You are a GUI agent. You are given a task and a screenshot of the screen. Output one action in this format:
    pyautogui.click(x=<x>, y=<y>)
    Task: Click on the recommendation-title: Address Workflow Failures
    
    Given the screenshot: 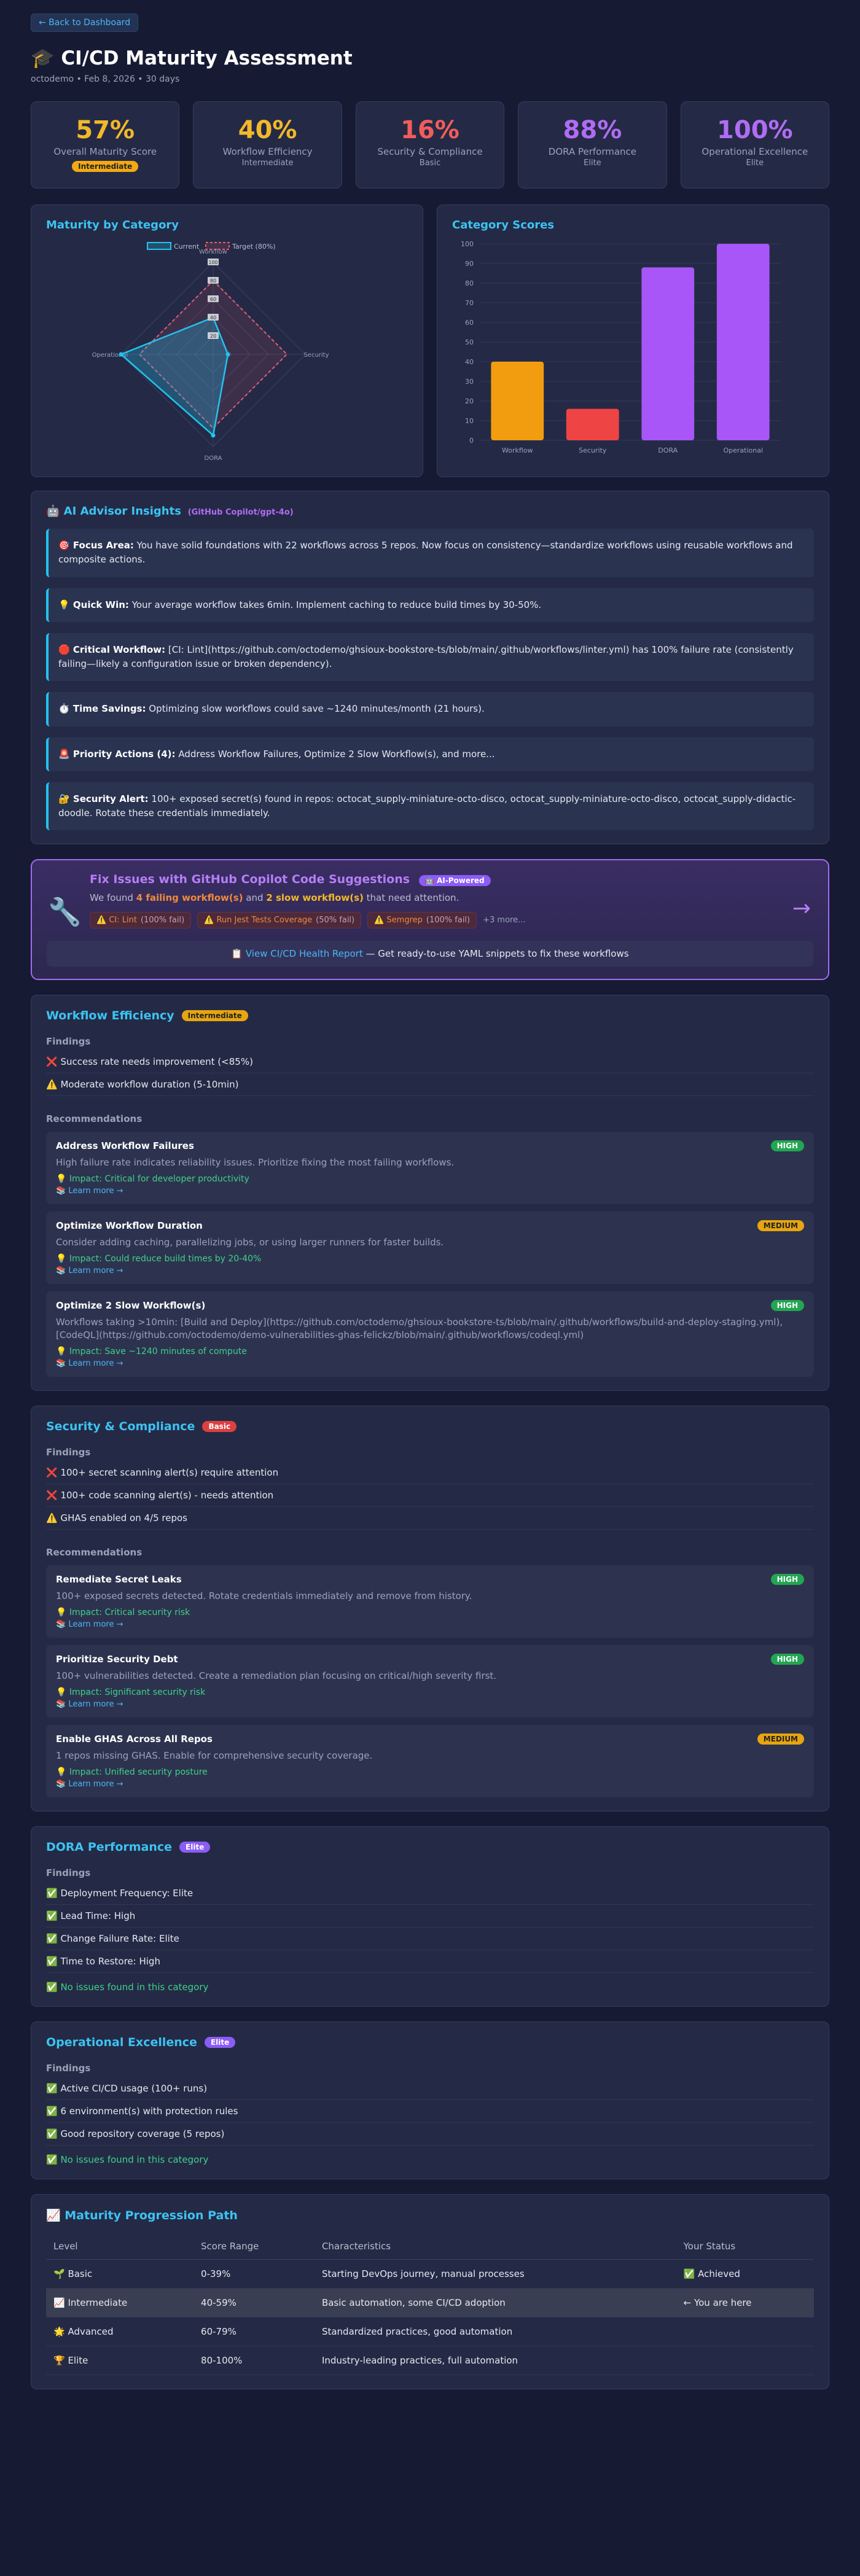 What is the action you would take?
    pyautogui.click(x=125, y=1146)
    